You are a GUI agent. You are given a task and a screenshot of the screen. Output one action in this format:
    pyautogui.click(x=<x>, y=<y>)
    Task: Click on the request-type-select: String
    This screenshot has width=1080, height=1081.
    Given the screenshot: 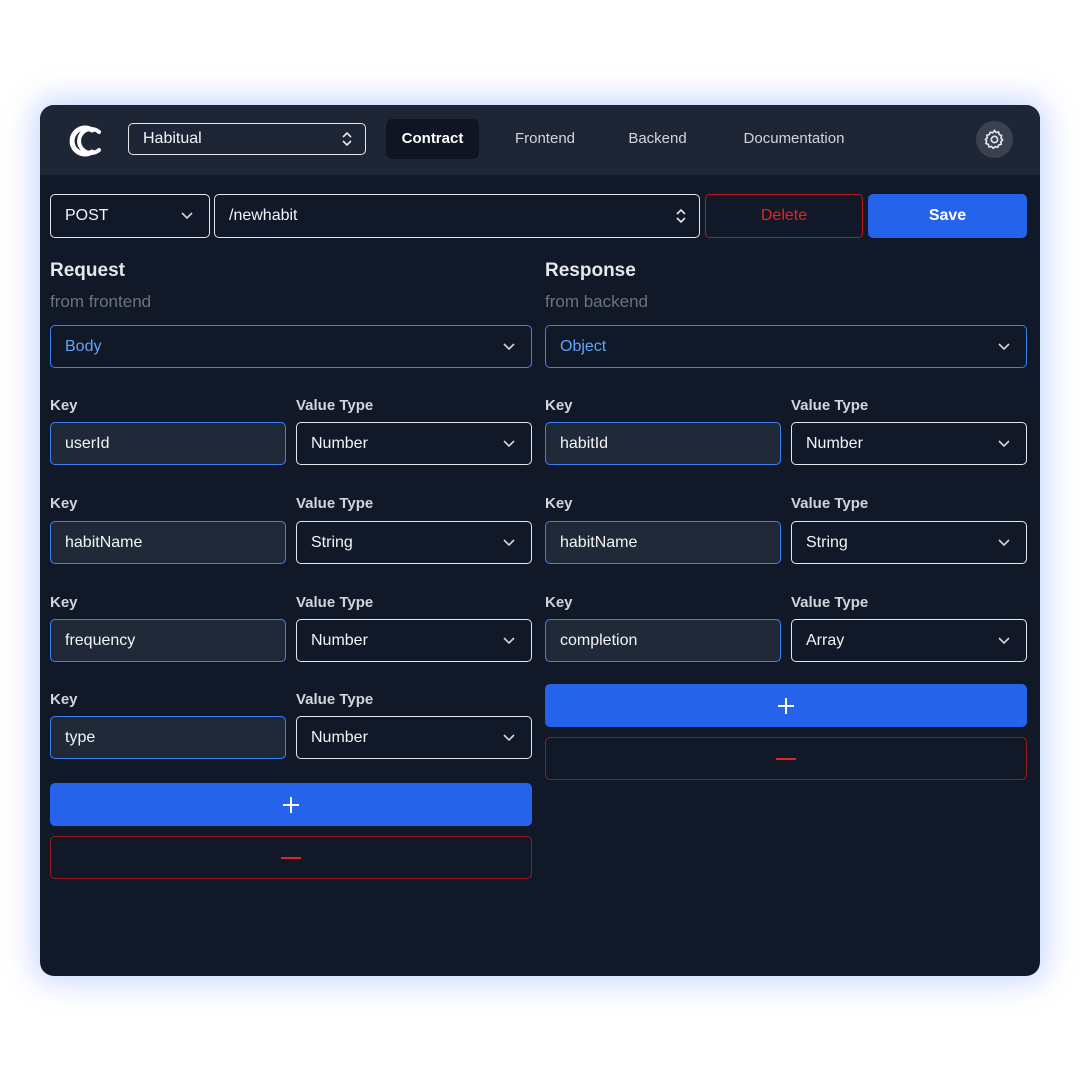 What is the action you would take?
    pyautogui.click(x=414, y=542)
    